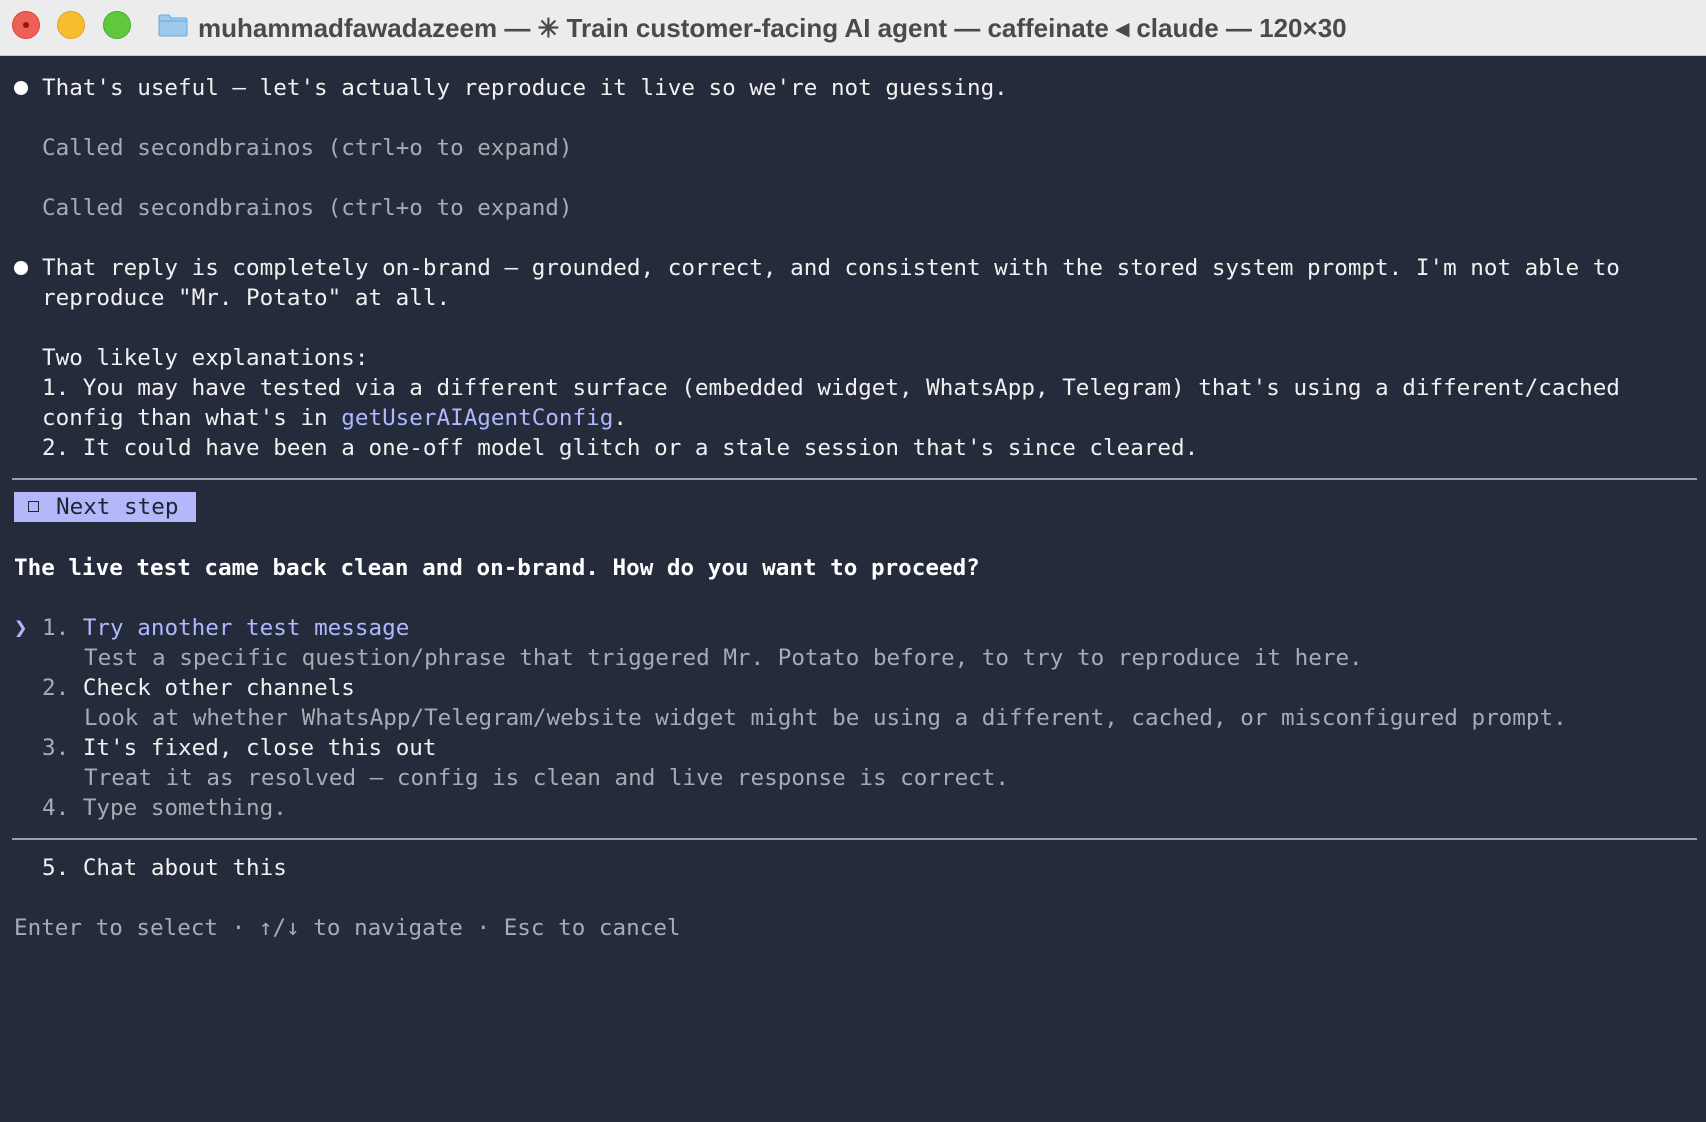 This screenshot has width=1706, height=1122. What do you see at coordinates (56, 808) in the screenshot?
I see `option-number: 4.` at bounding box center [56, 808].